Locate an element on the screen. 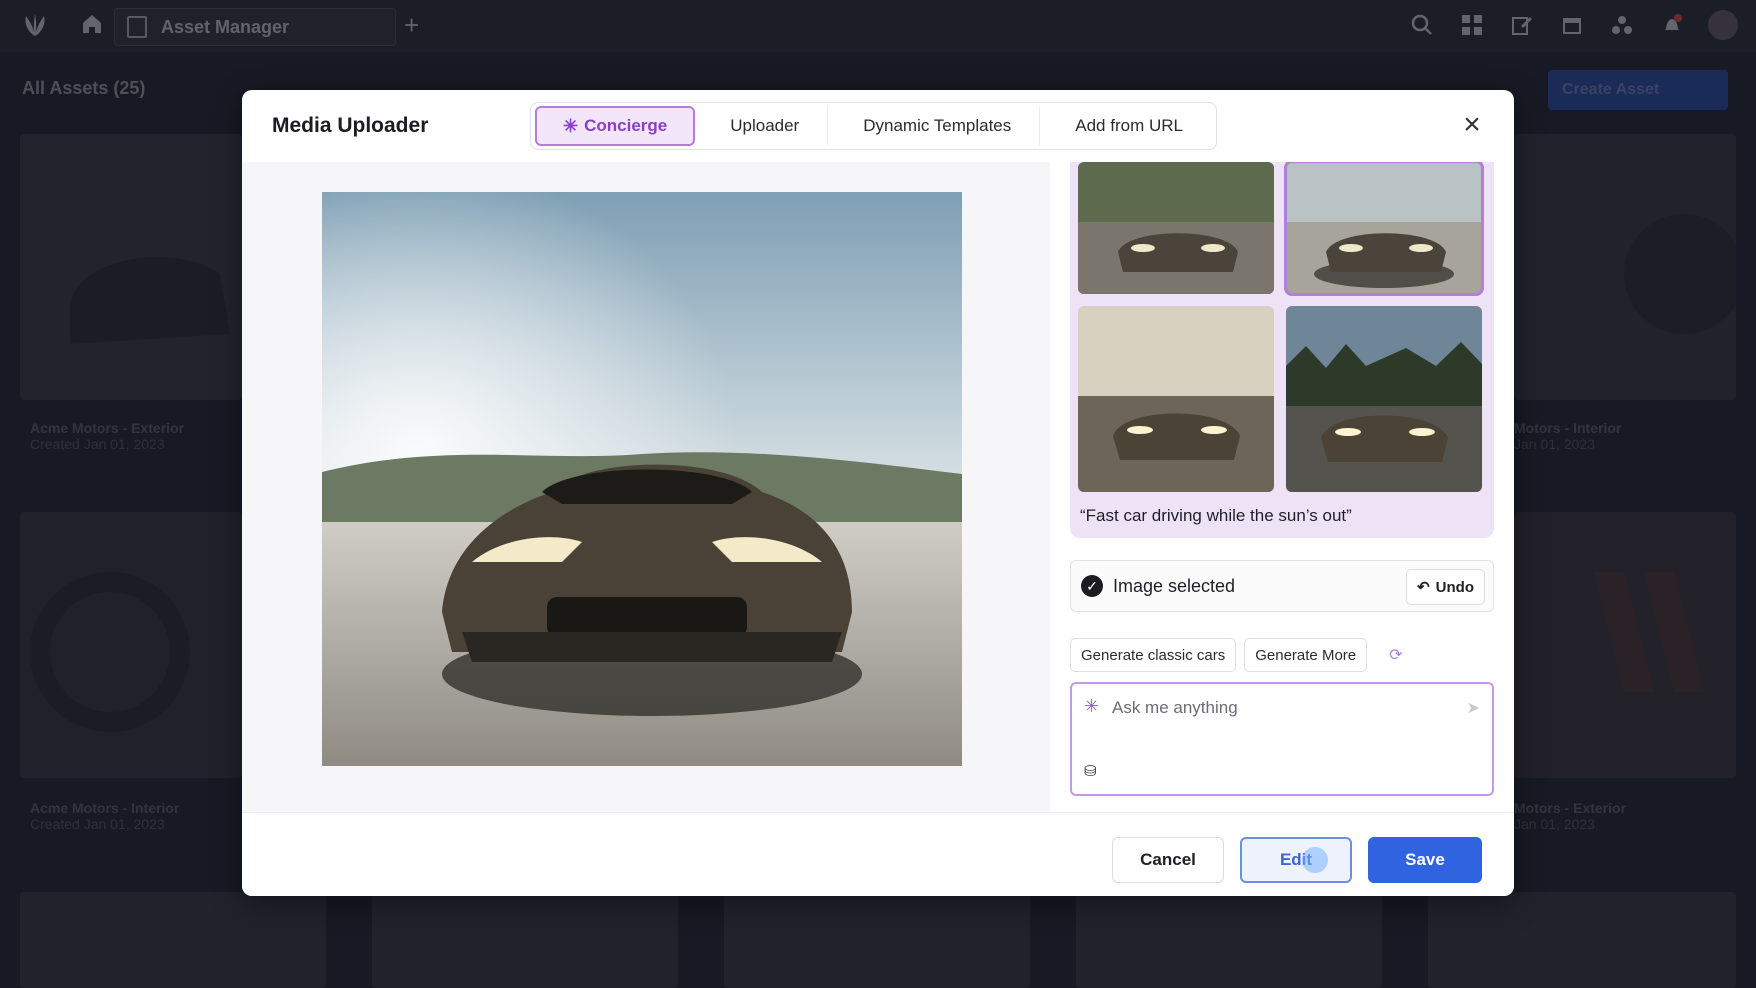  refresh-icon: ⟳ is located at coordinates (1395, 655).